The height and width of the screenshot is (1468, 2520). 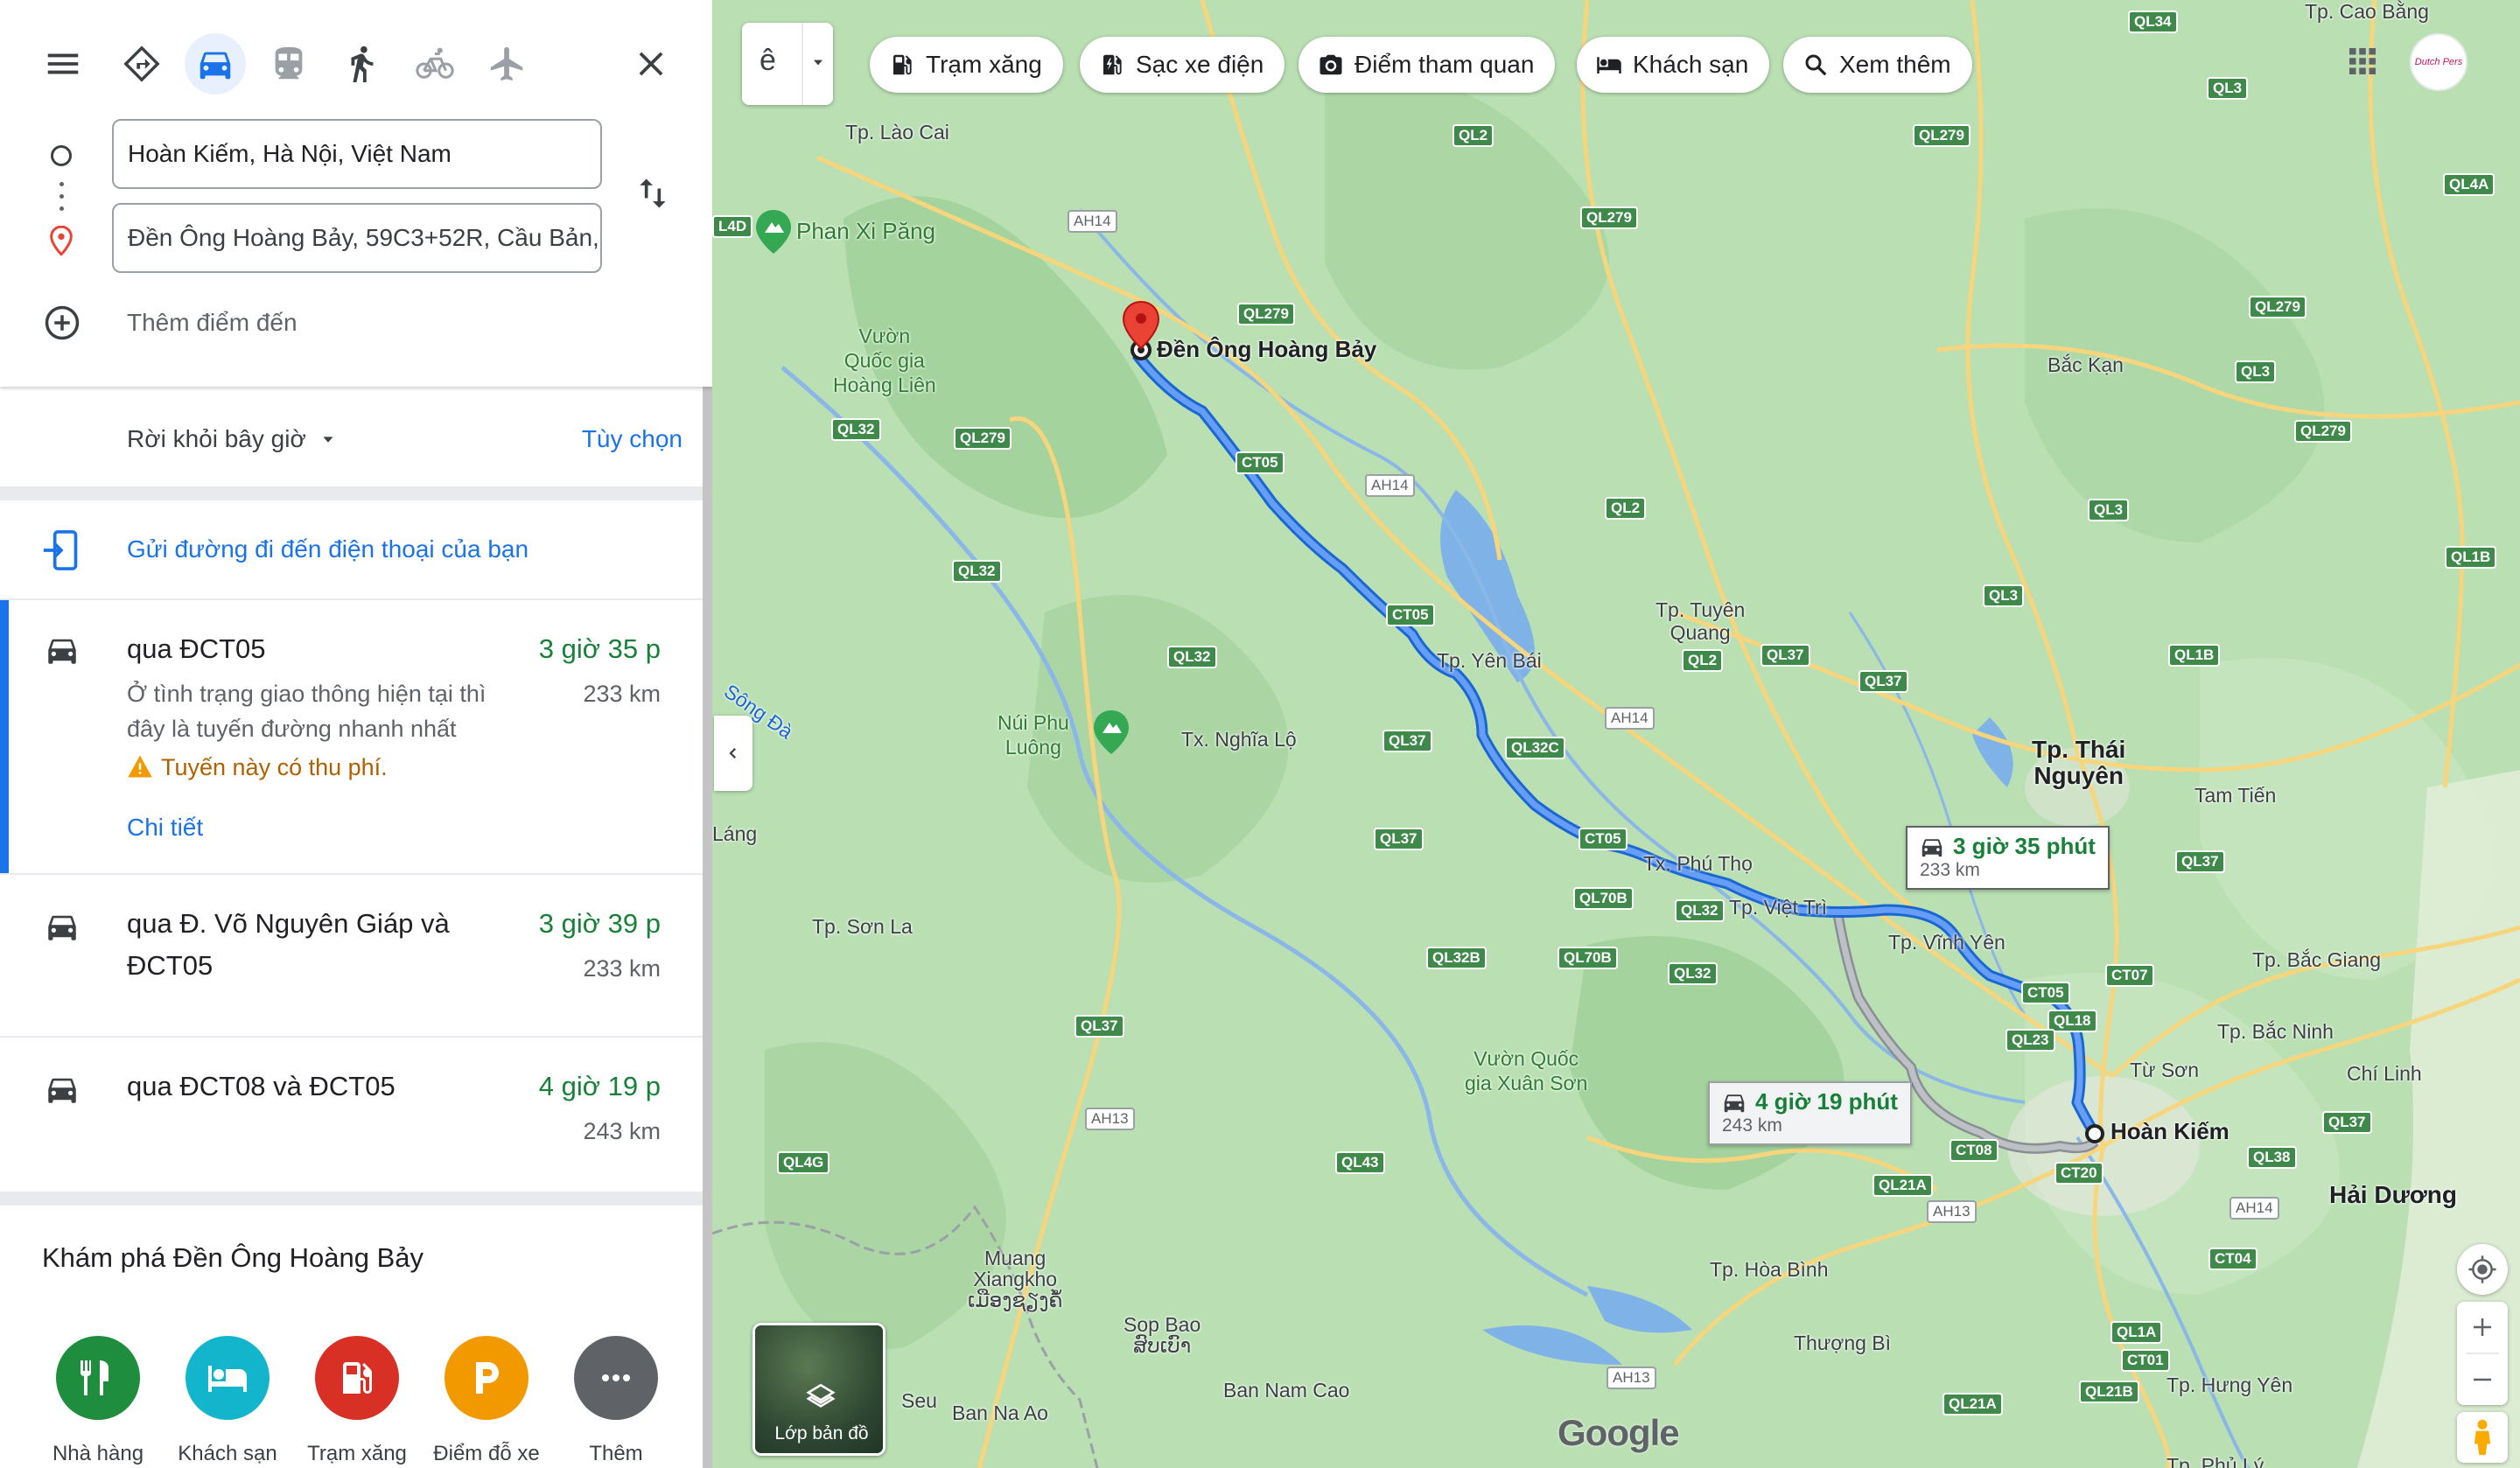 What do you see at coordinates (357, 1453) in the screenshot?
I see `category-label: Trạm xăng` at bounding box center [357, 1453].